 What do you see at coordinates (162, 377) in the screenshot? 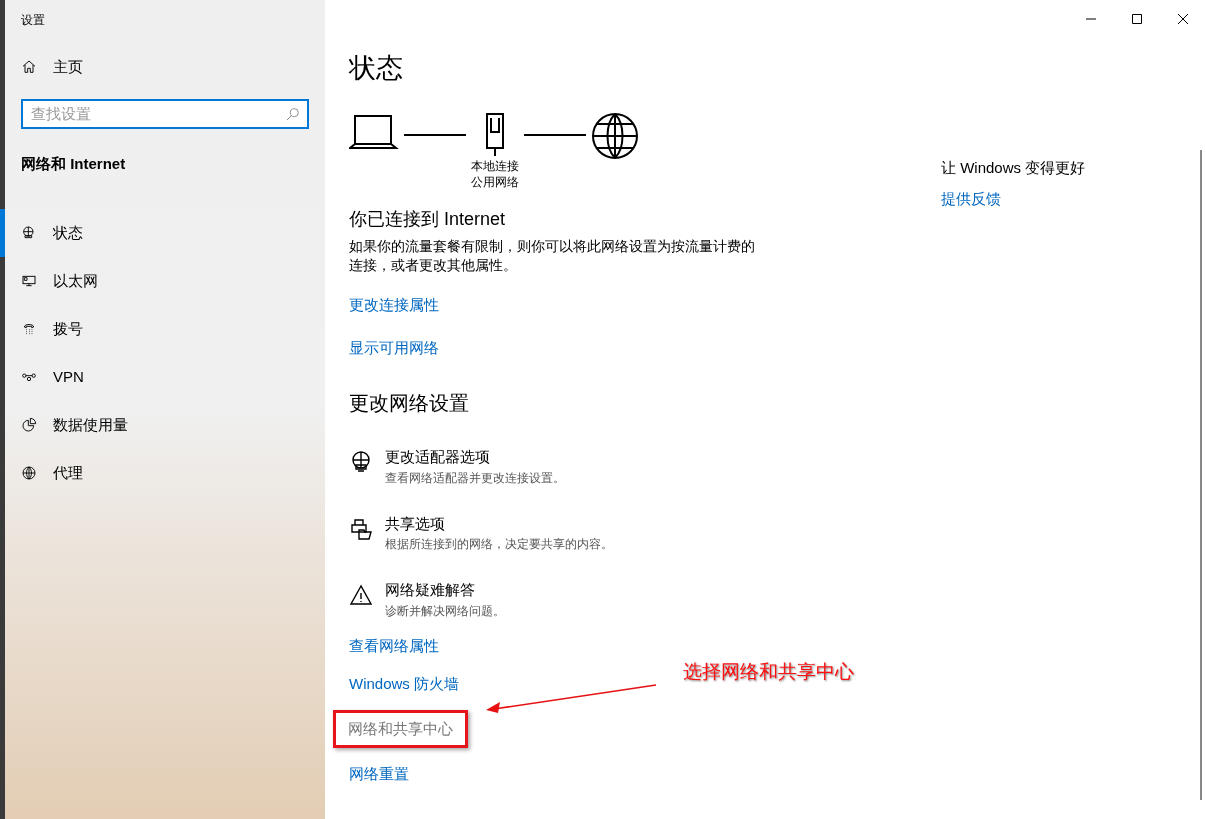
I see `nav-item: VPN` at bounding box center [162, 377].